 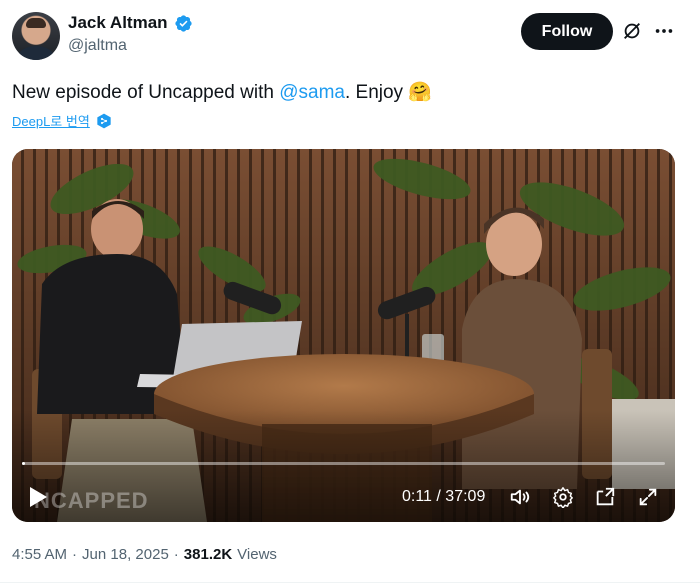 I want to click on views-count: 381.2K, so click(x=208, y=554).